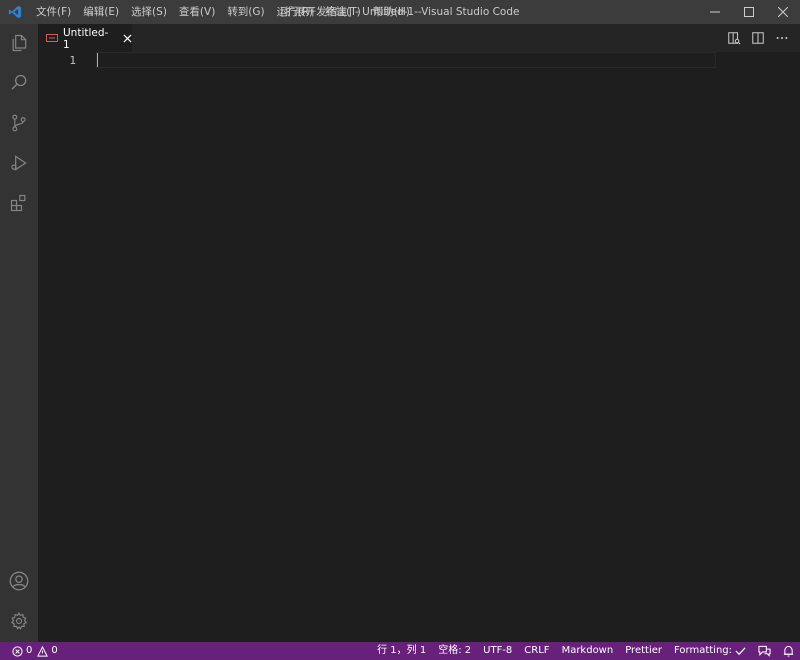  I want to click on menu-selection: 选择(S), so click(149, 12).